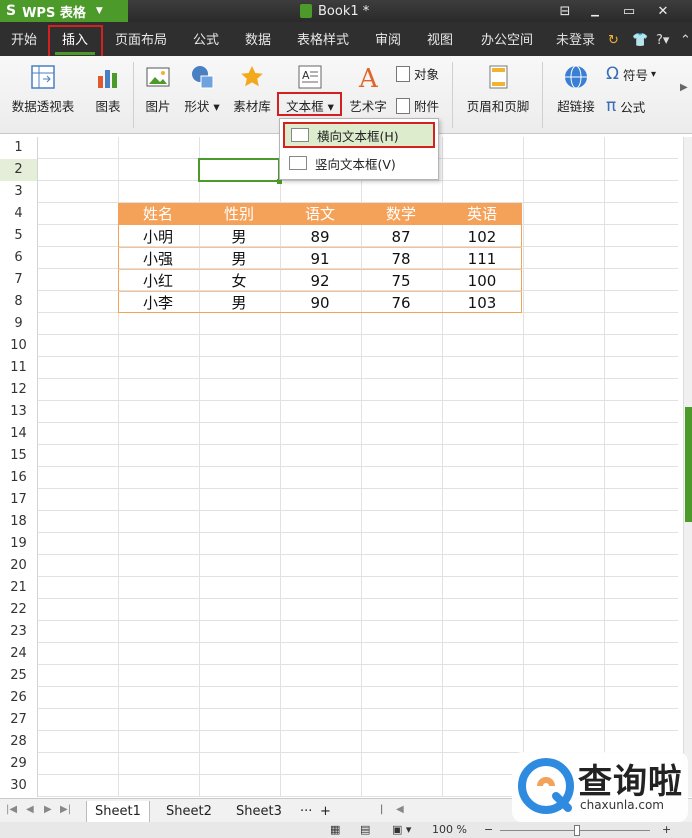 Image resolution: width=692 pixels, height=838 pixels. I want to click on shirt-icon: 👕, so click(640, 39).